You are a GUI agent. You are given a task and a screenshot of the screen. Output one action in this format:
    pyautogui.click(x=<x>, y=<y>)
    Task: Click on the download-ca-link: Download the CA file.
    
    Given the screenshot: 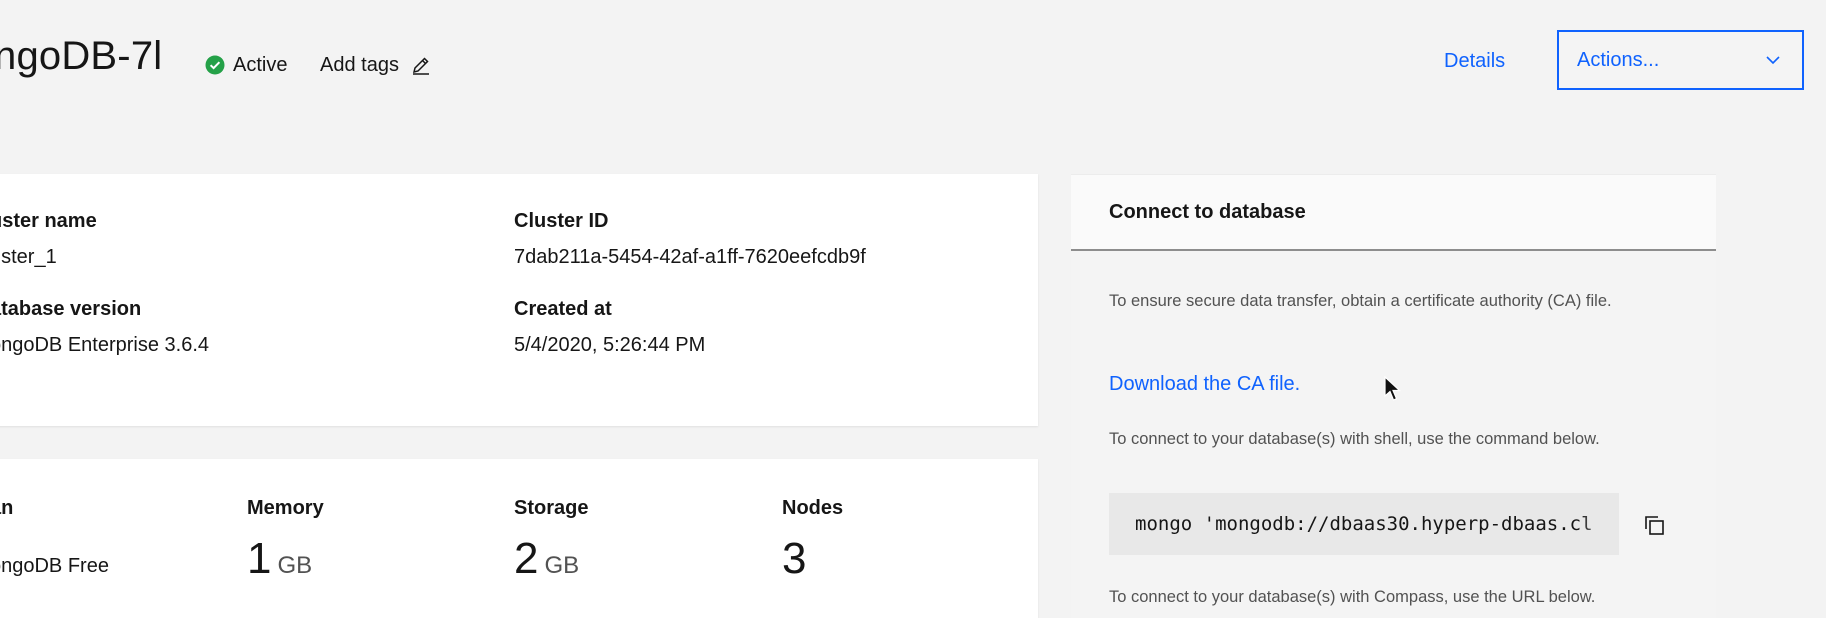 What is the action you would take?
    pyautogui.click(x=1204, y=384)
    